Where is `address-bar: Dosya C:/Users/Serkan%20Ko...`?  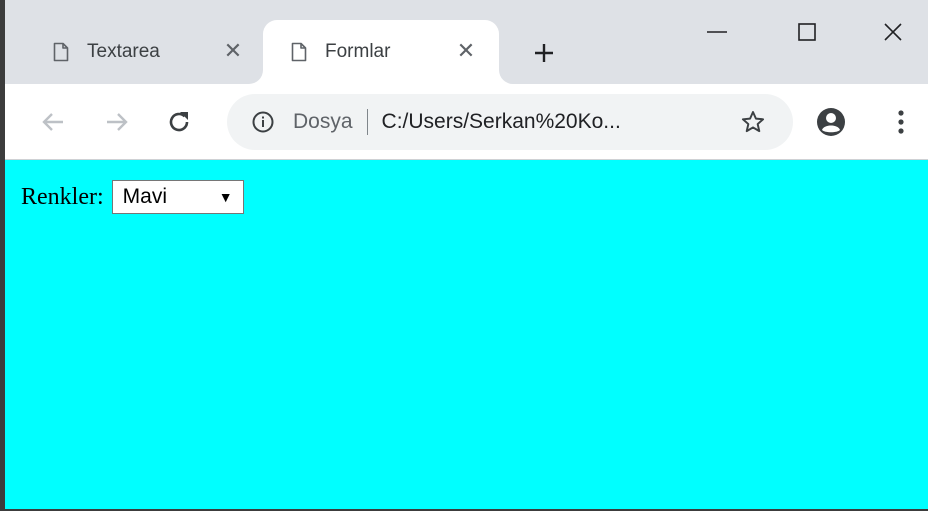
address-bar: Dosya C:/Users/Serkan%20Ko... is located at coordinates (510, 122).